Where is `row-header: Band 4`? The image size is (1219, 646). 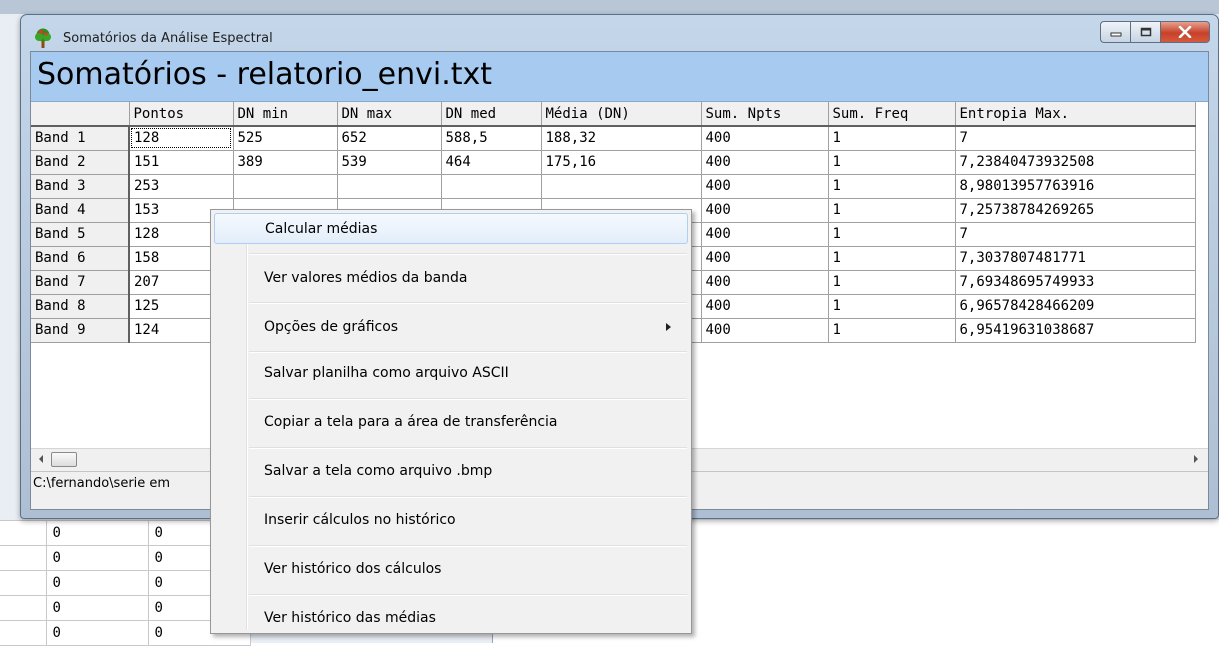 row-header: Band 4 is located at coordinates (80, 210).